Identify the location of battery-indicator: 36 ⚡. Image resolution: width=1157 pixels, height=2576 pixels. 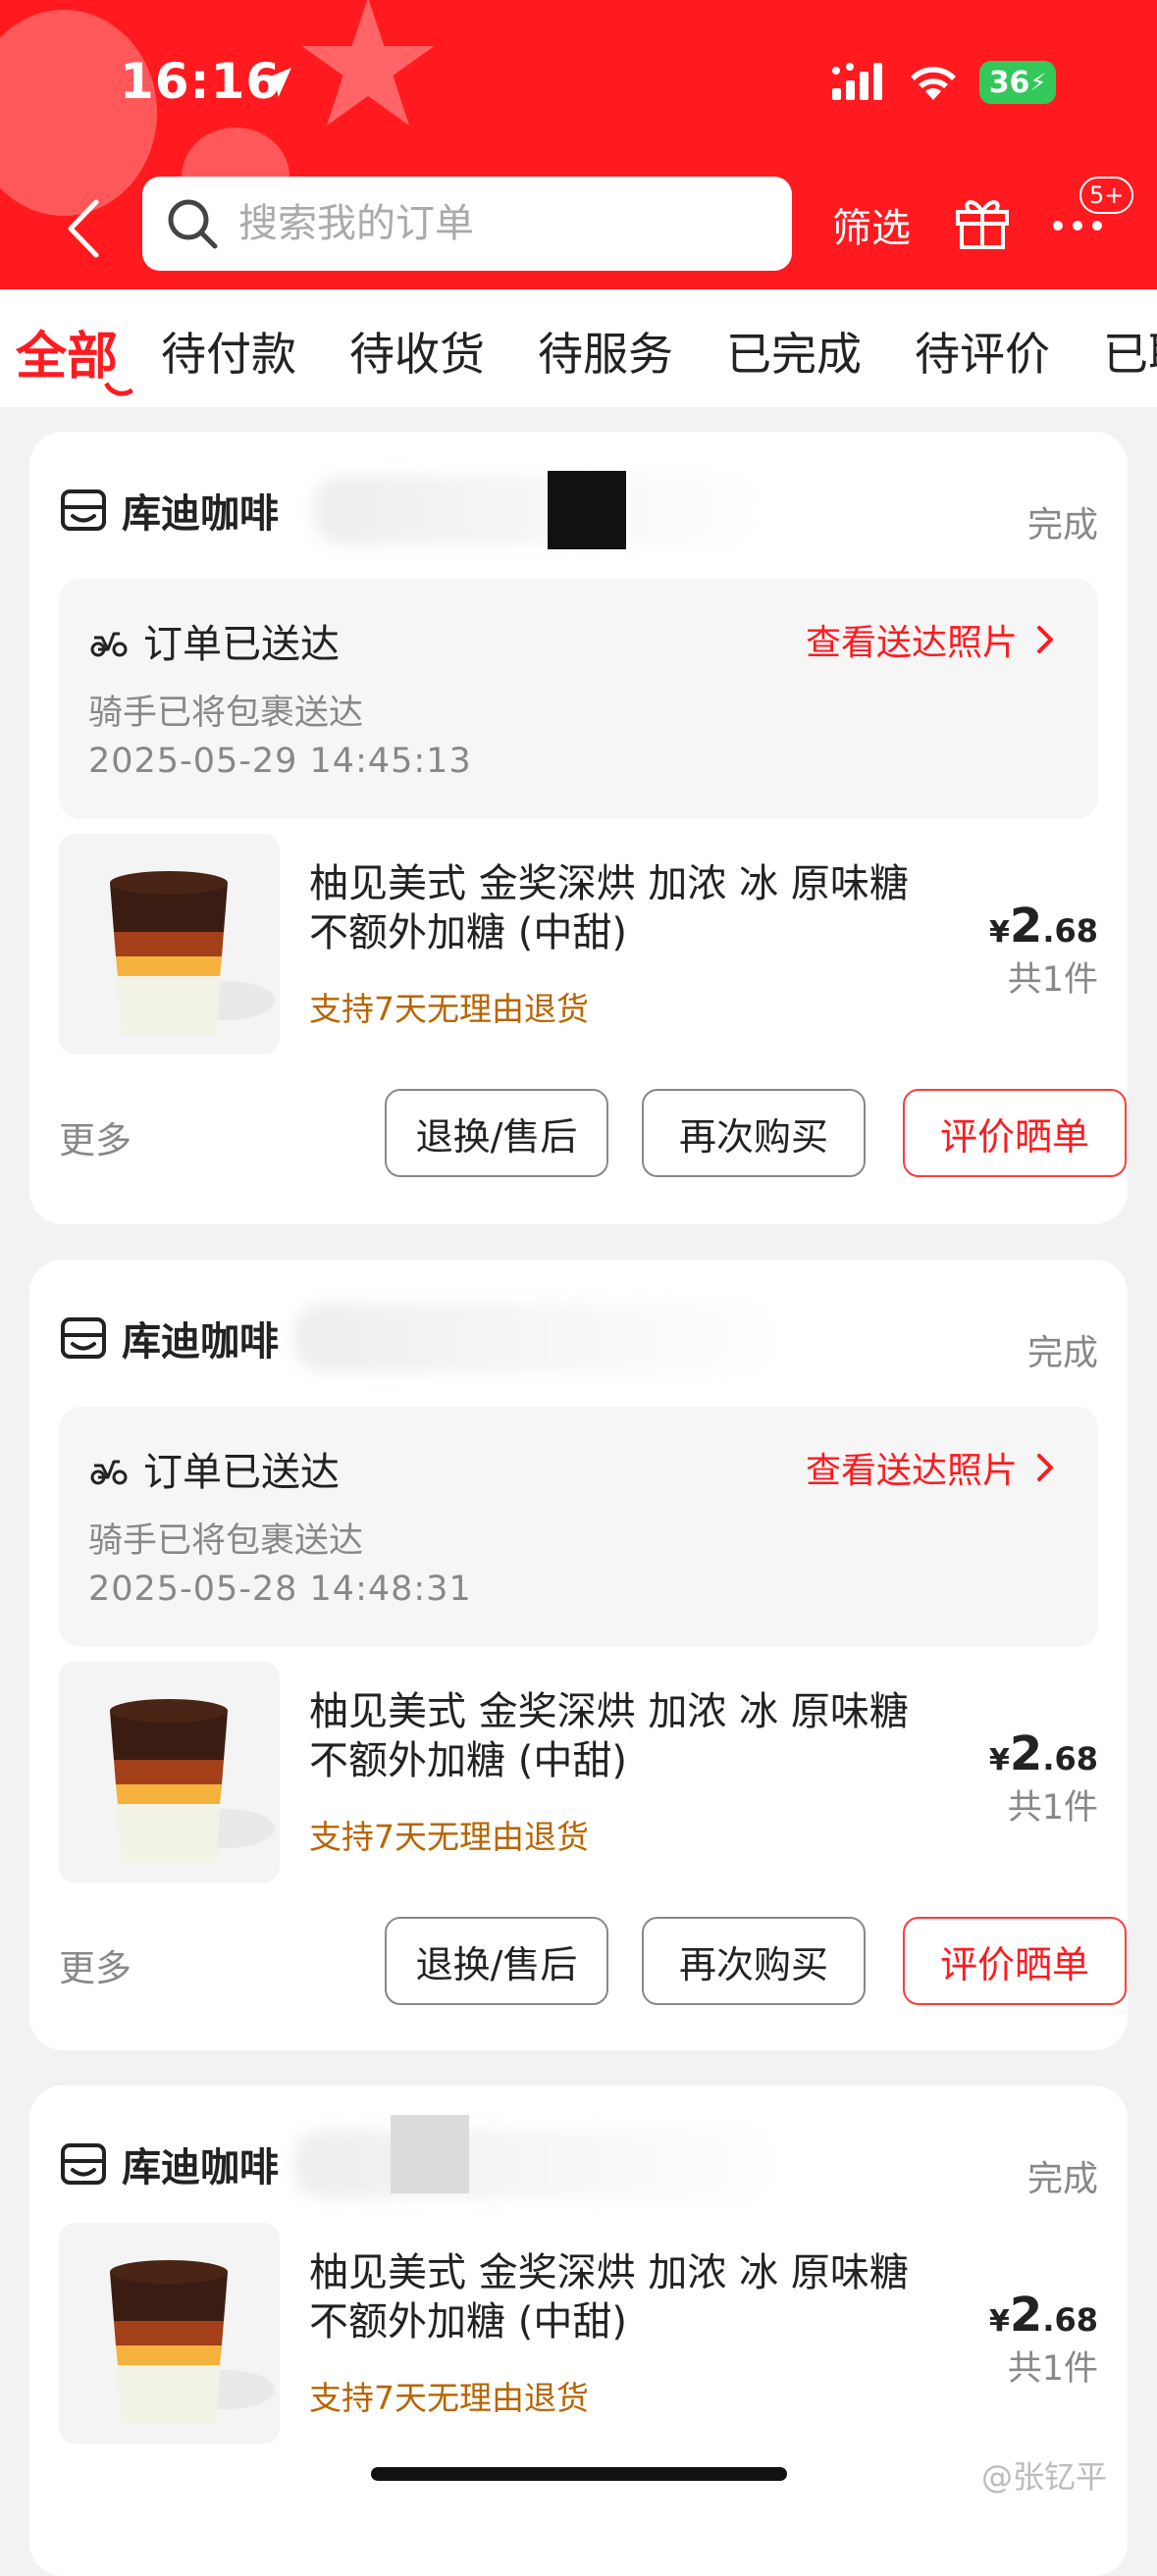
(1018, 82).